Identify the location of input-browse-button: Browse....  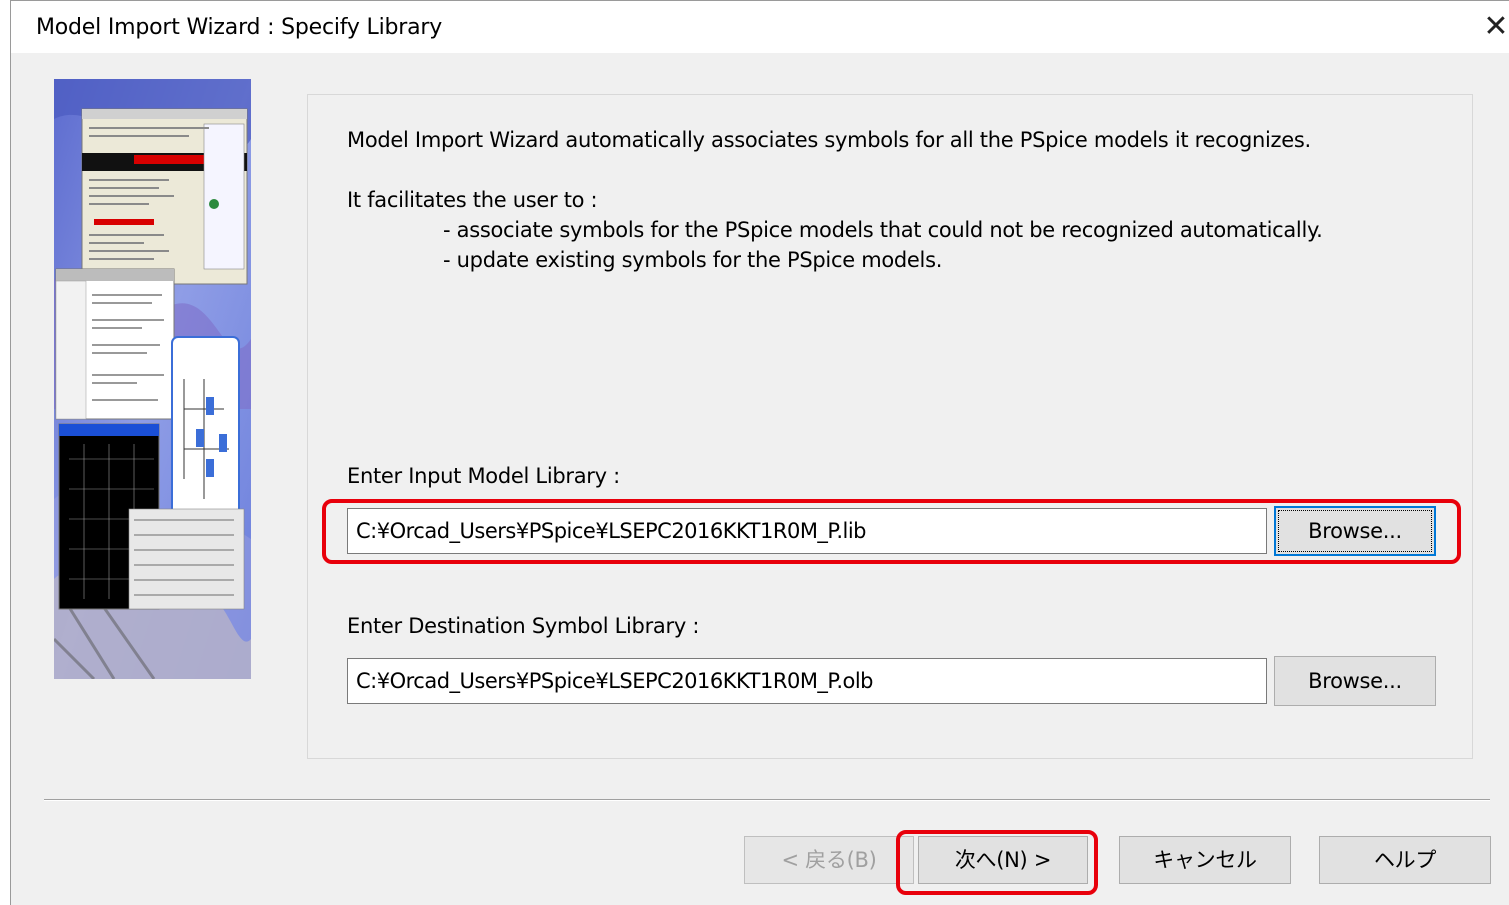
(1355, 531).